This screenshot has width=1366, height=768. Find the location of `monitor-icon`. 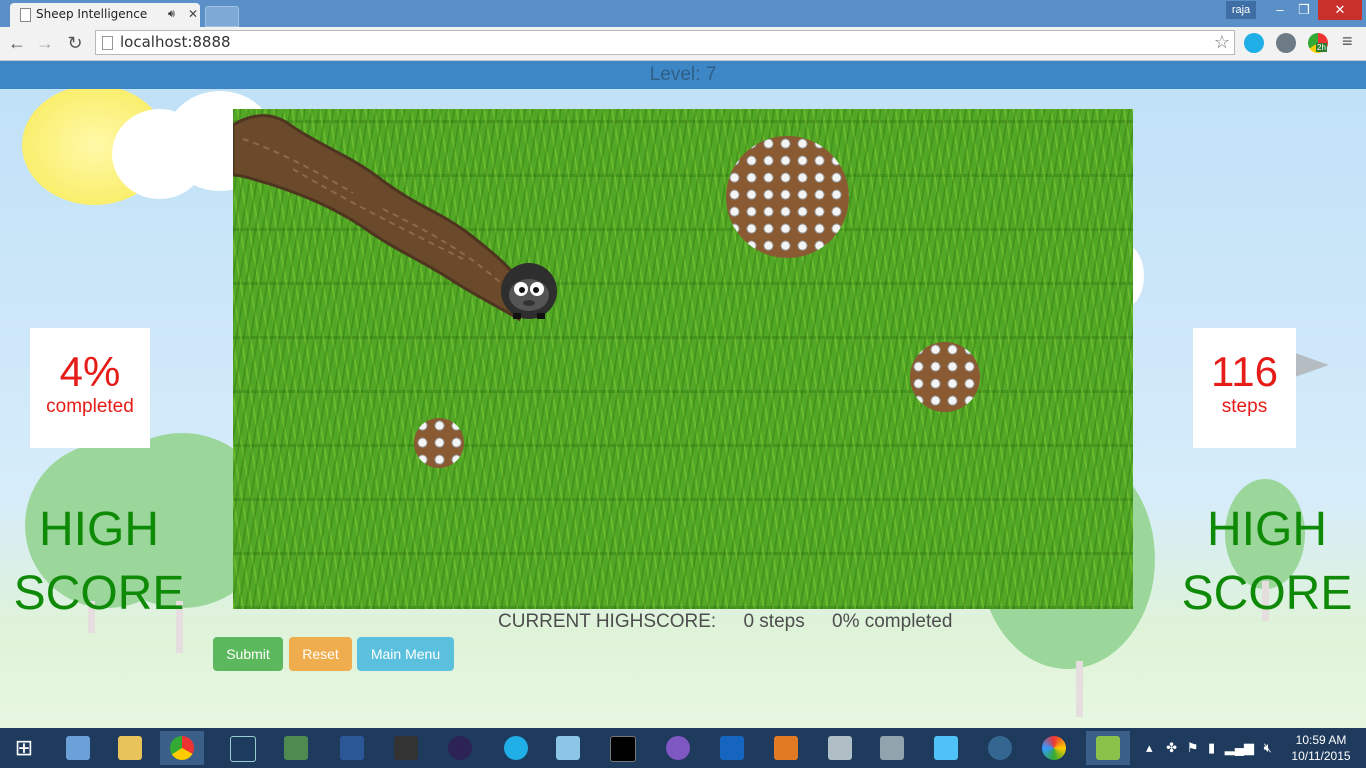

monitor-icon is located at coordinates (840, 748).